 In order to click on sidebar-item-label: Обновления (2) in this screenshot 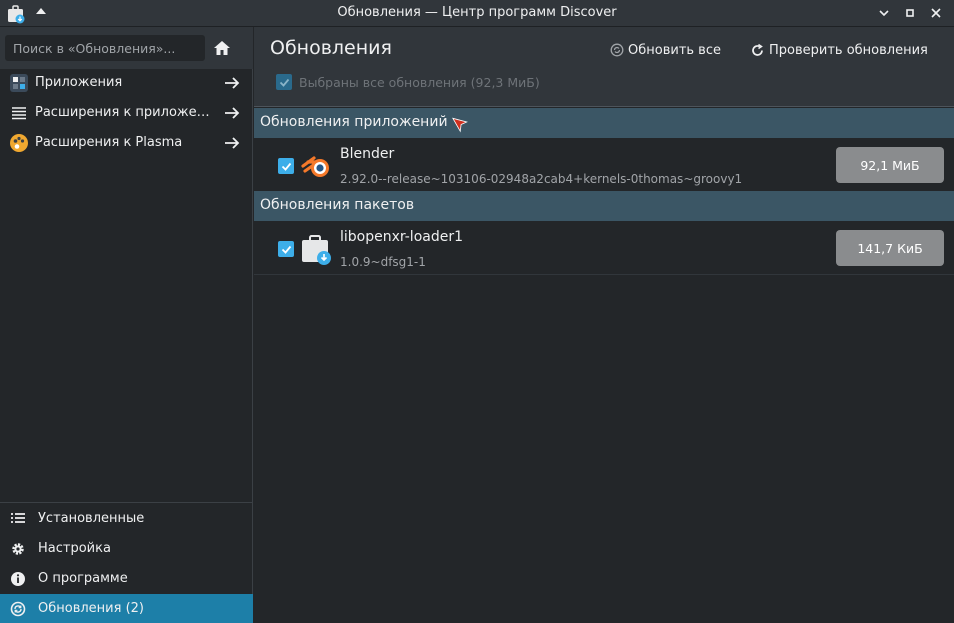, I will do `click(91, 608)`.